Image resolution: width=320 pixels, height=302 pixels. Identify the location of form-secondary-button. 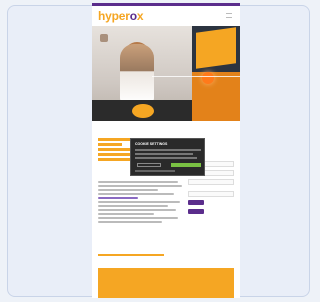
(196, 211).